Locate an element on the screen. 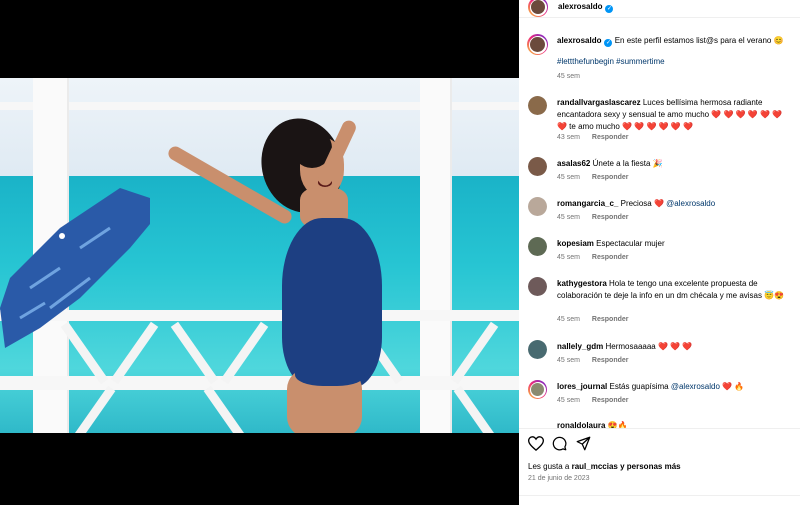 This screenshot has height=505, width=800. comment-time: 43 sem is located at coordinates (568, 137).